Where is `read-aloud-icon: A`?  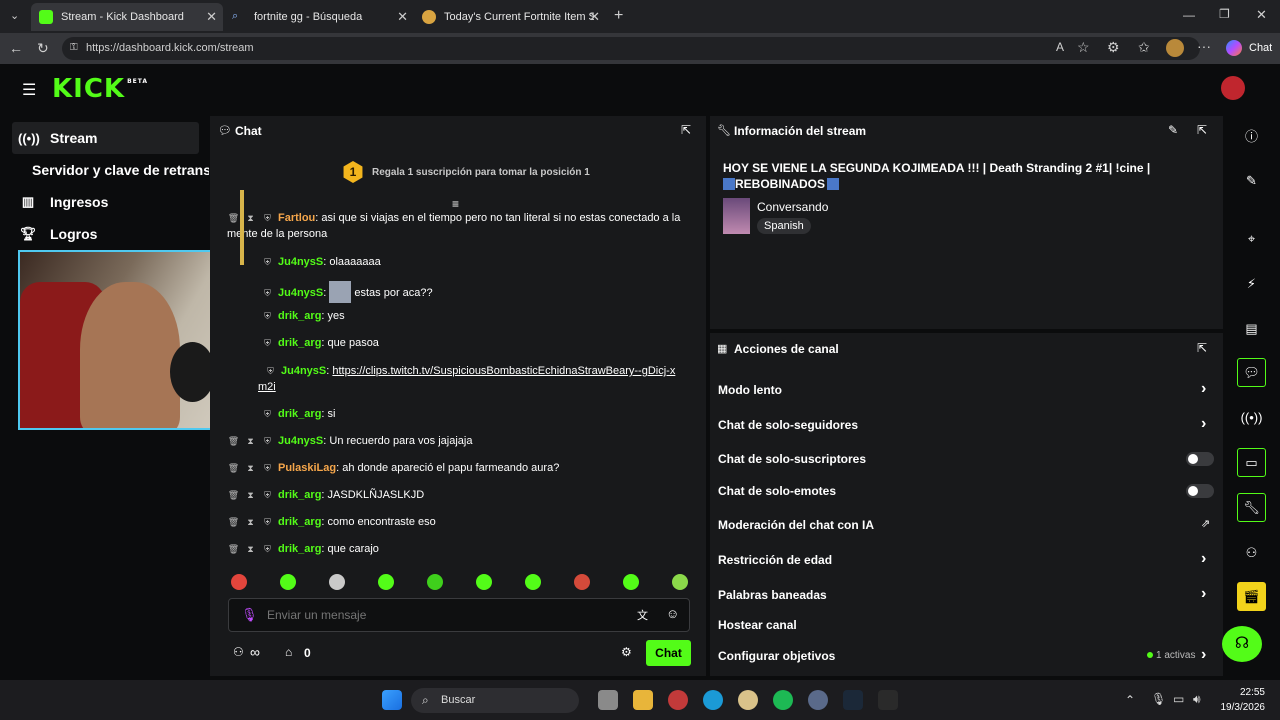
read-aloud-icon: A is located at coordinates (1060, 47).